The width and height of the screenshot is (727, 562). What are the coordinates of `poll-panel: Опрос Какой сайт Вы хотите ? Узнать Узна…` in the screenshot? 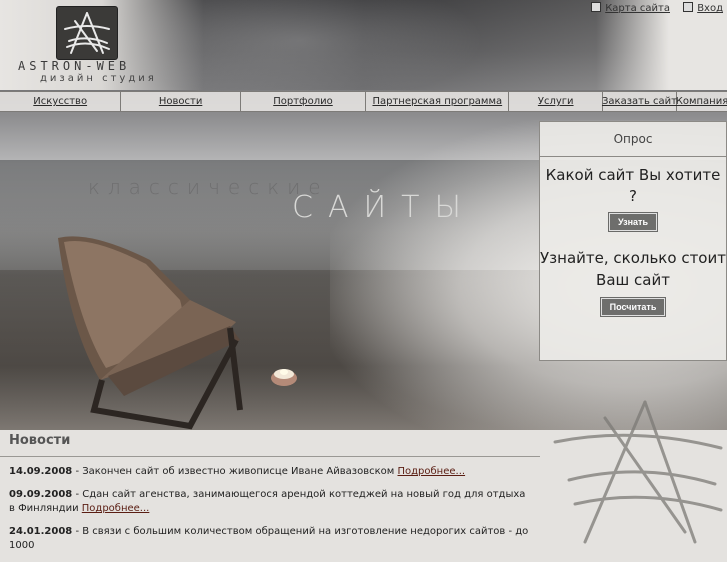 It's located at (633, 241).